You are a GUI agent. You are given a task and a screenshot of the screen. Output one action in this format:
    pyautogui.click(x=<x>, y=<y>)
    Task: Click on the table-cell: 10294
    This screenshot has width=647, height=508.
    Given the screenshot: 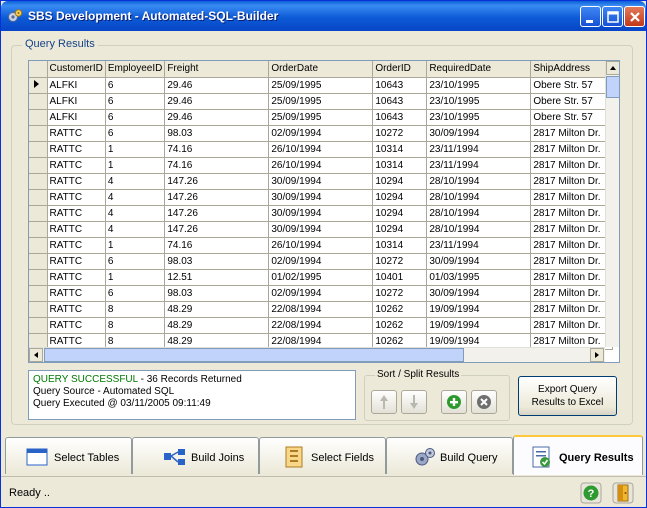 What is the action you would take?
    pyautogui.click(x=400, y=213)
    